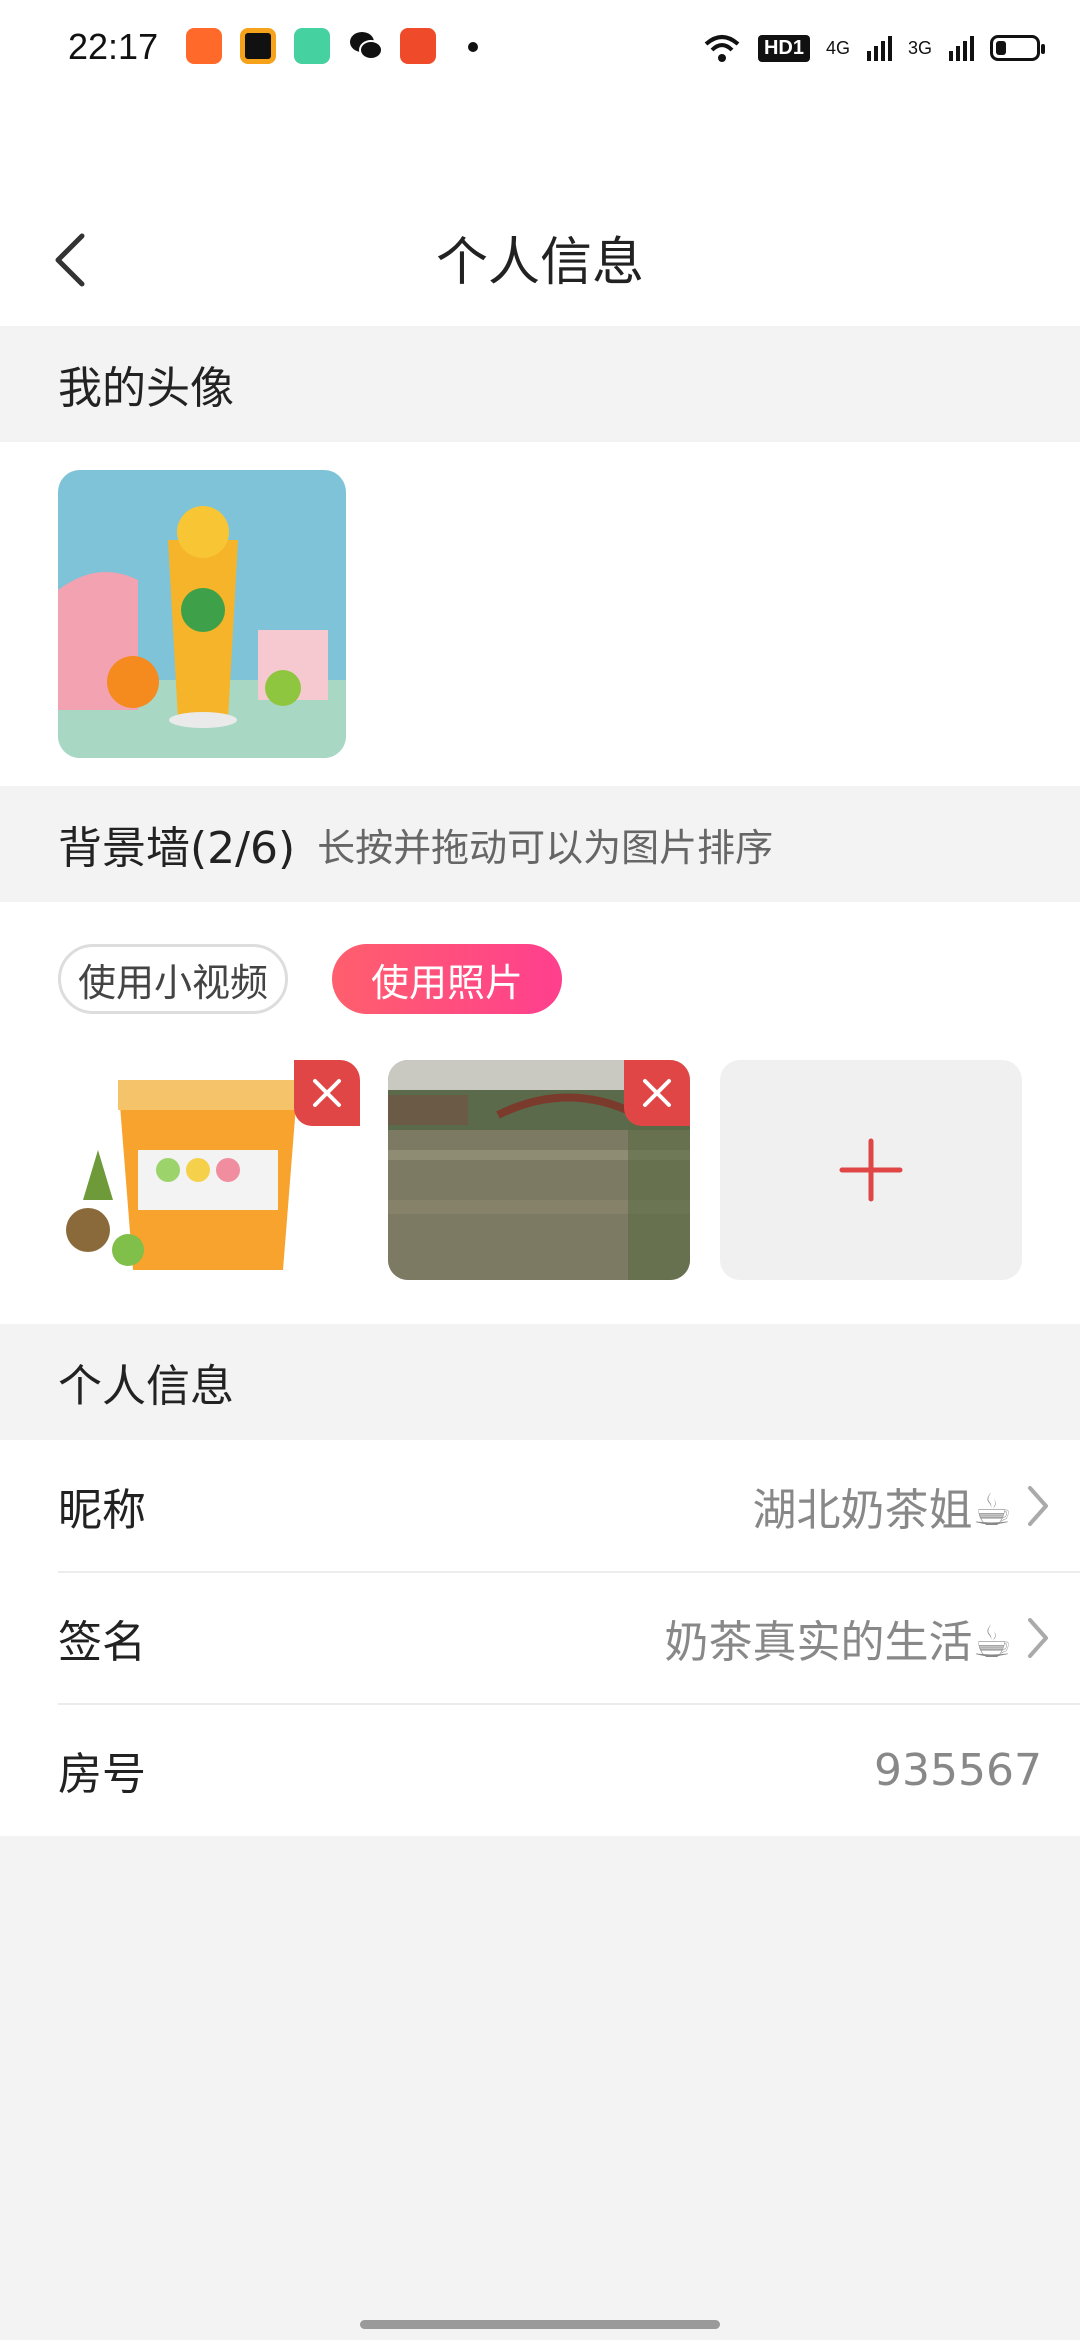  I want to click on nickname-value: 湖北奶茶姐☕, so click(916, 1506).